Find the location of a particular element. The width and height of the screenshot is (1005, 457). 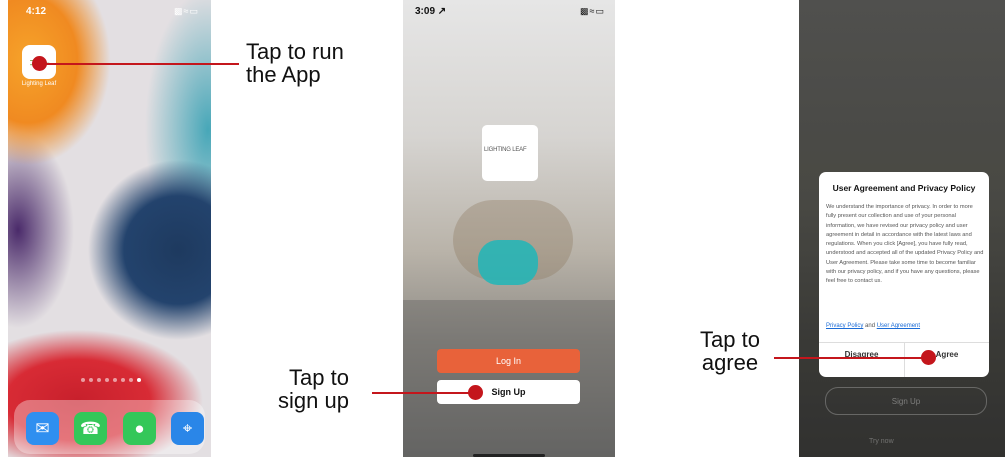

app-logo: LIGHTING LEAF is located at coordinates (510, 153).